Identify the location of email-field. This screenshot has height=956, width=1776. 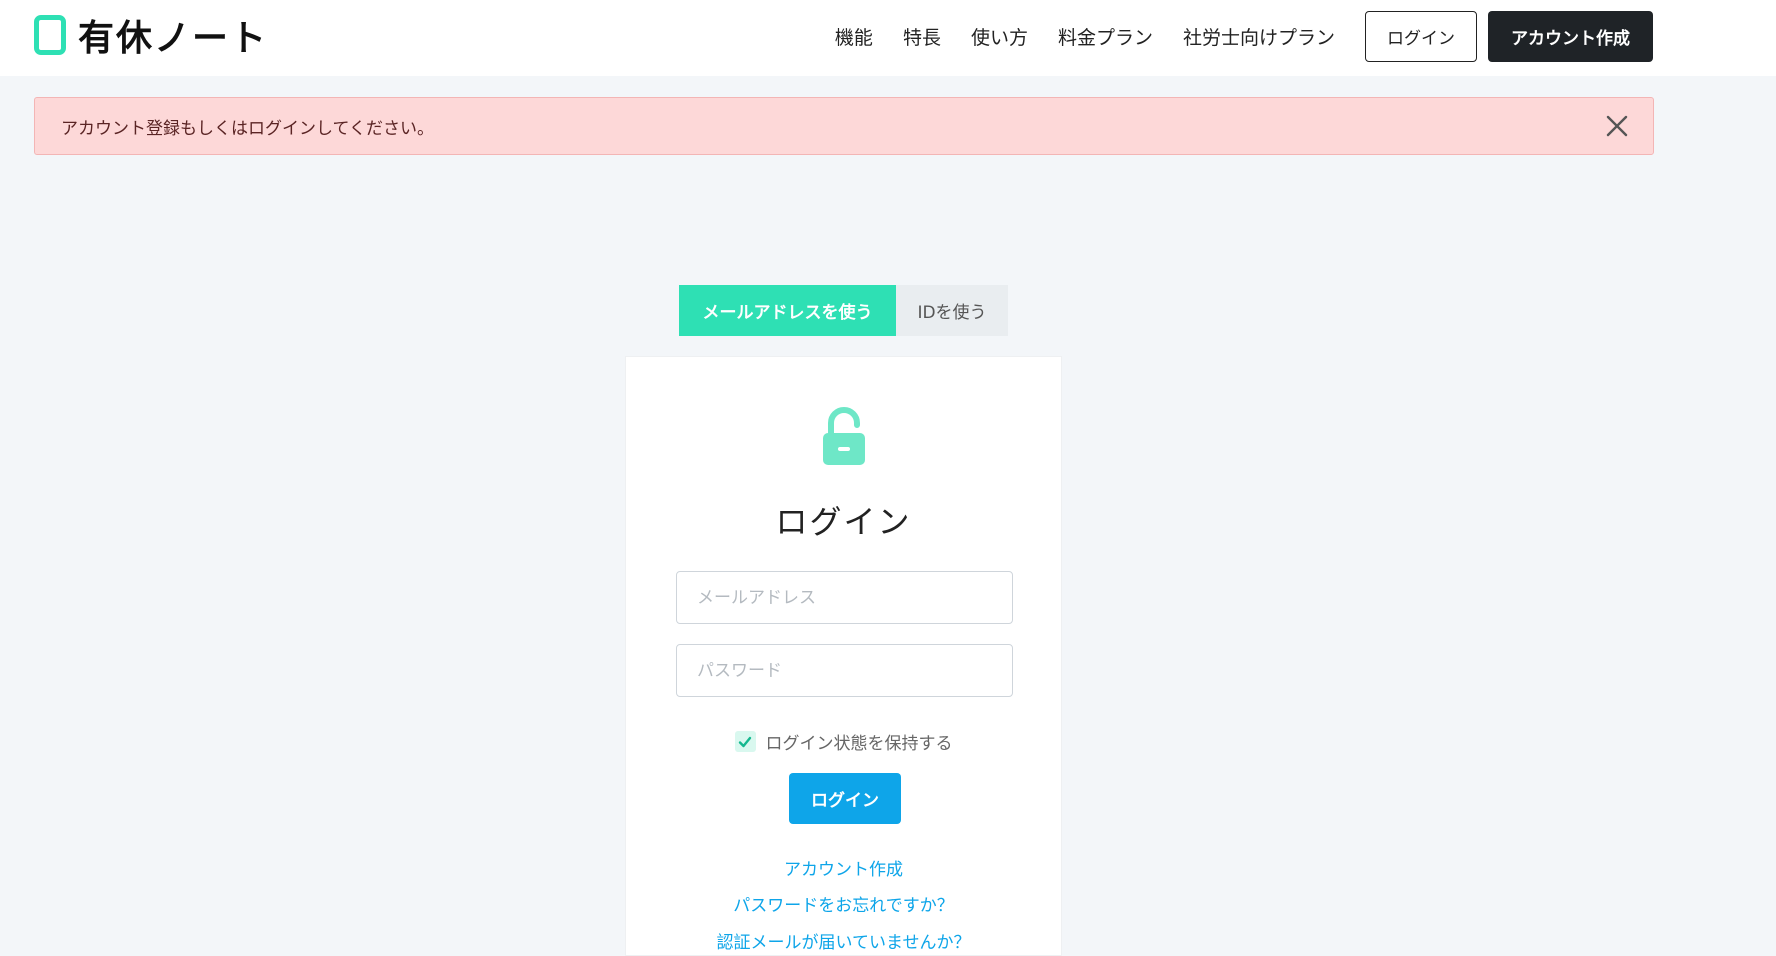
(844, 597).